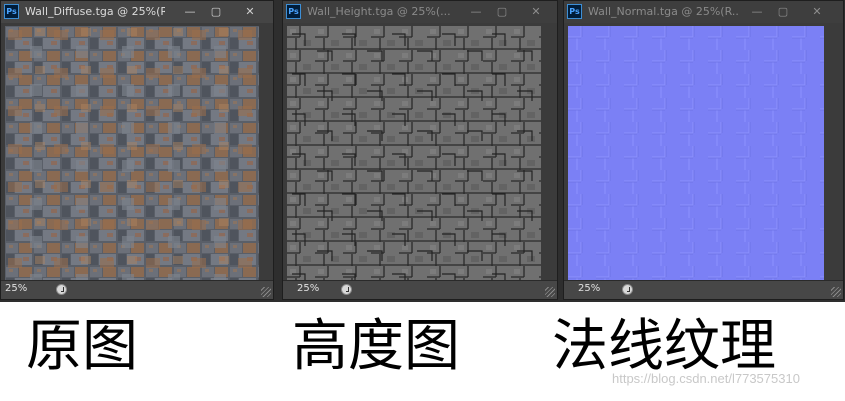  I want to click on window-titlebar: Ps Wall_Normal.tga @ 25%(R... — ▢ ✕, so click(703, 12).